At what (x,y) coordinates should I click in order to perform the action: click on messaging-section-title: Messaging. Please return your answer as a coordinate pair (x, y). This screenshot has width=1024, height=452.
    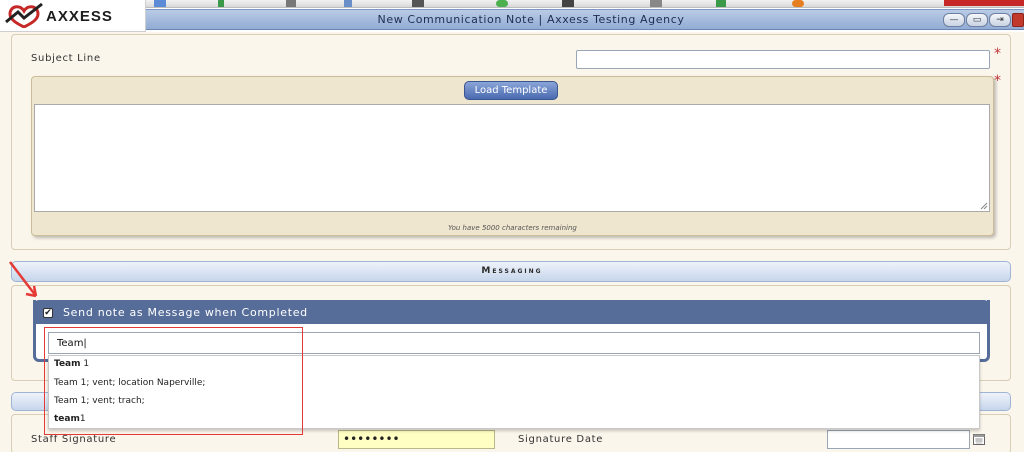
    Looking at the image, I should click on (512, 271).